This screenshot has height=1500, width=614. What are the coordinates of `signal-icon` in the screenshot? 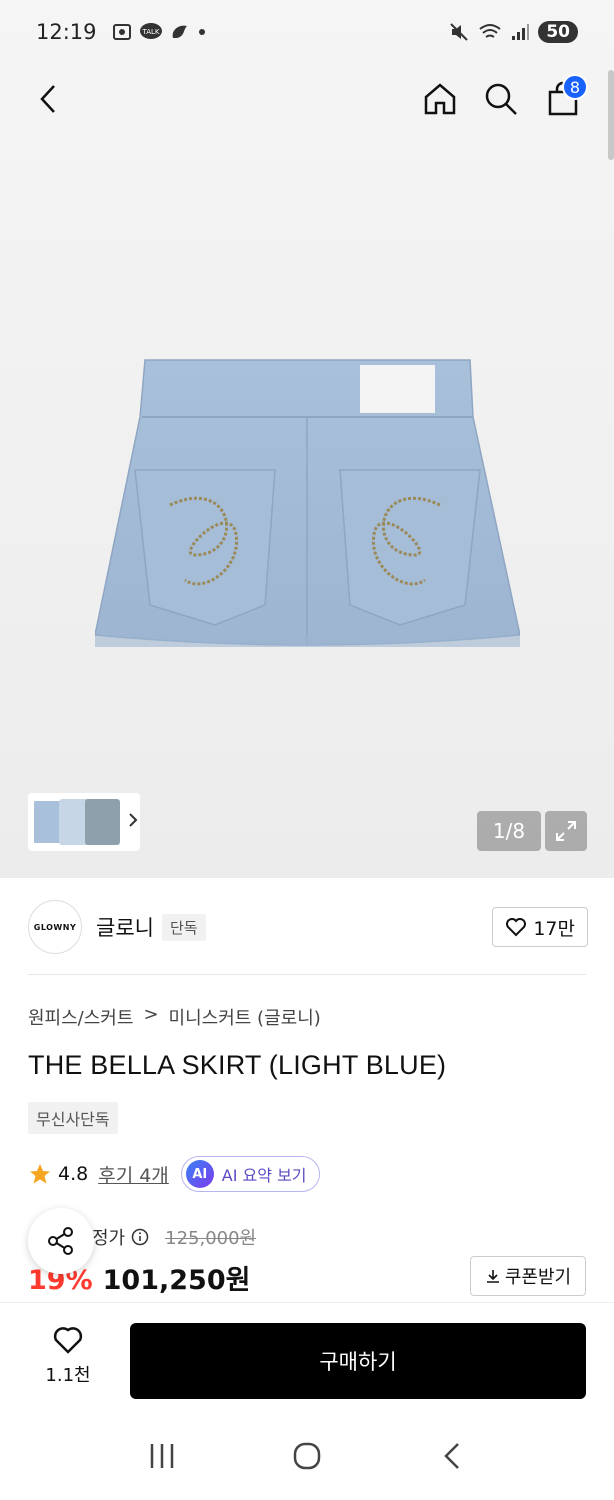 It's located at (521, 32).